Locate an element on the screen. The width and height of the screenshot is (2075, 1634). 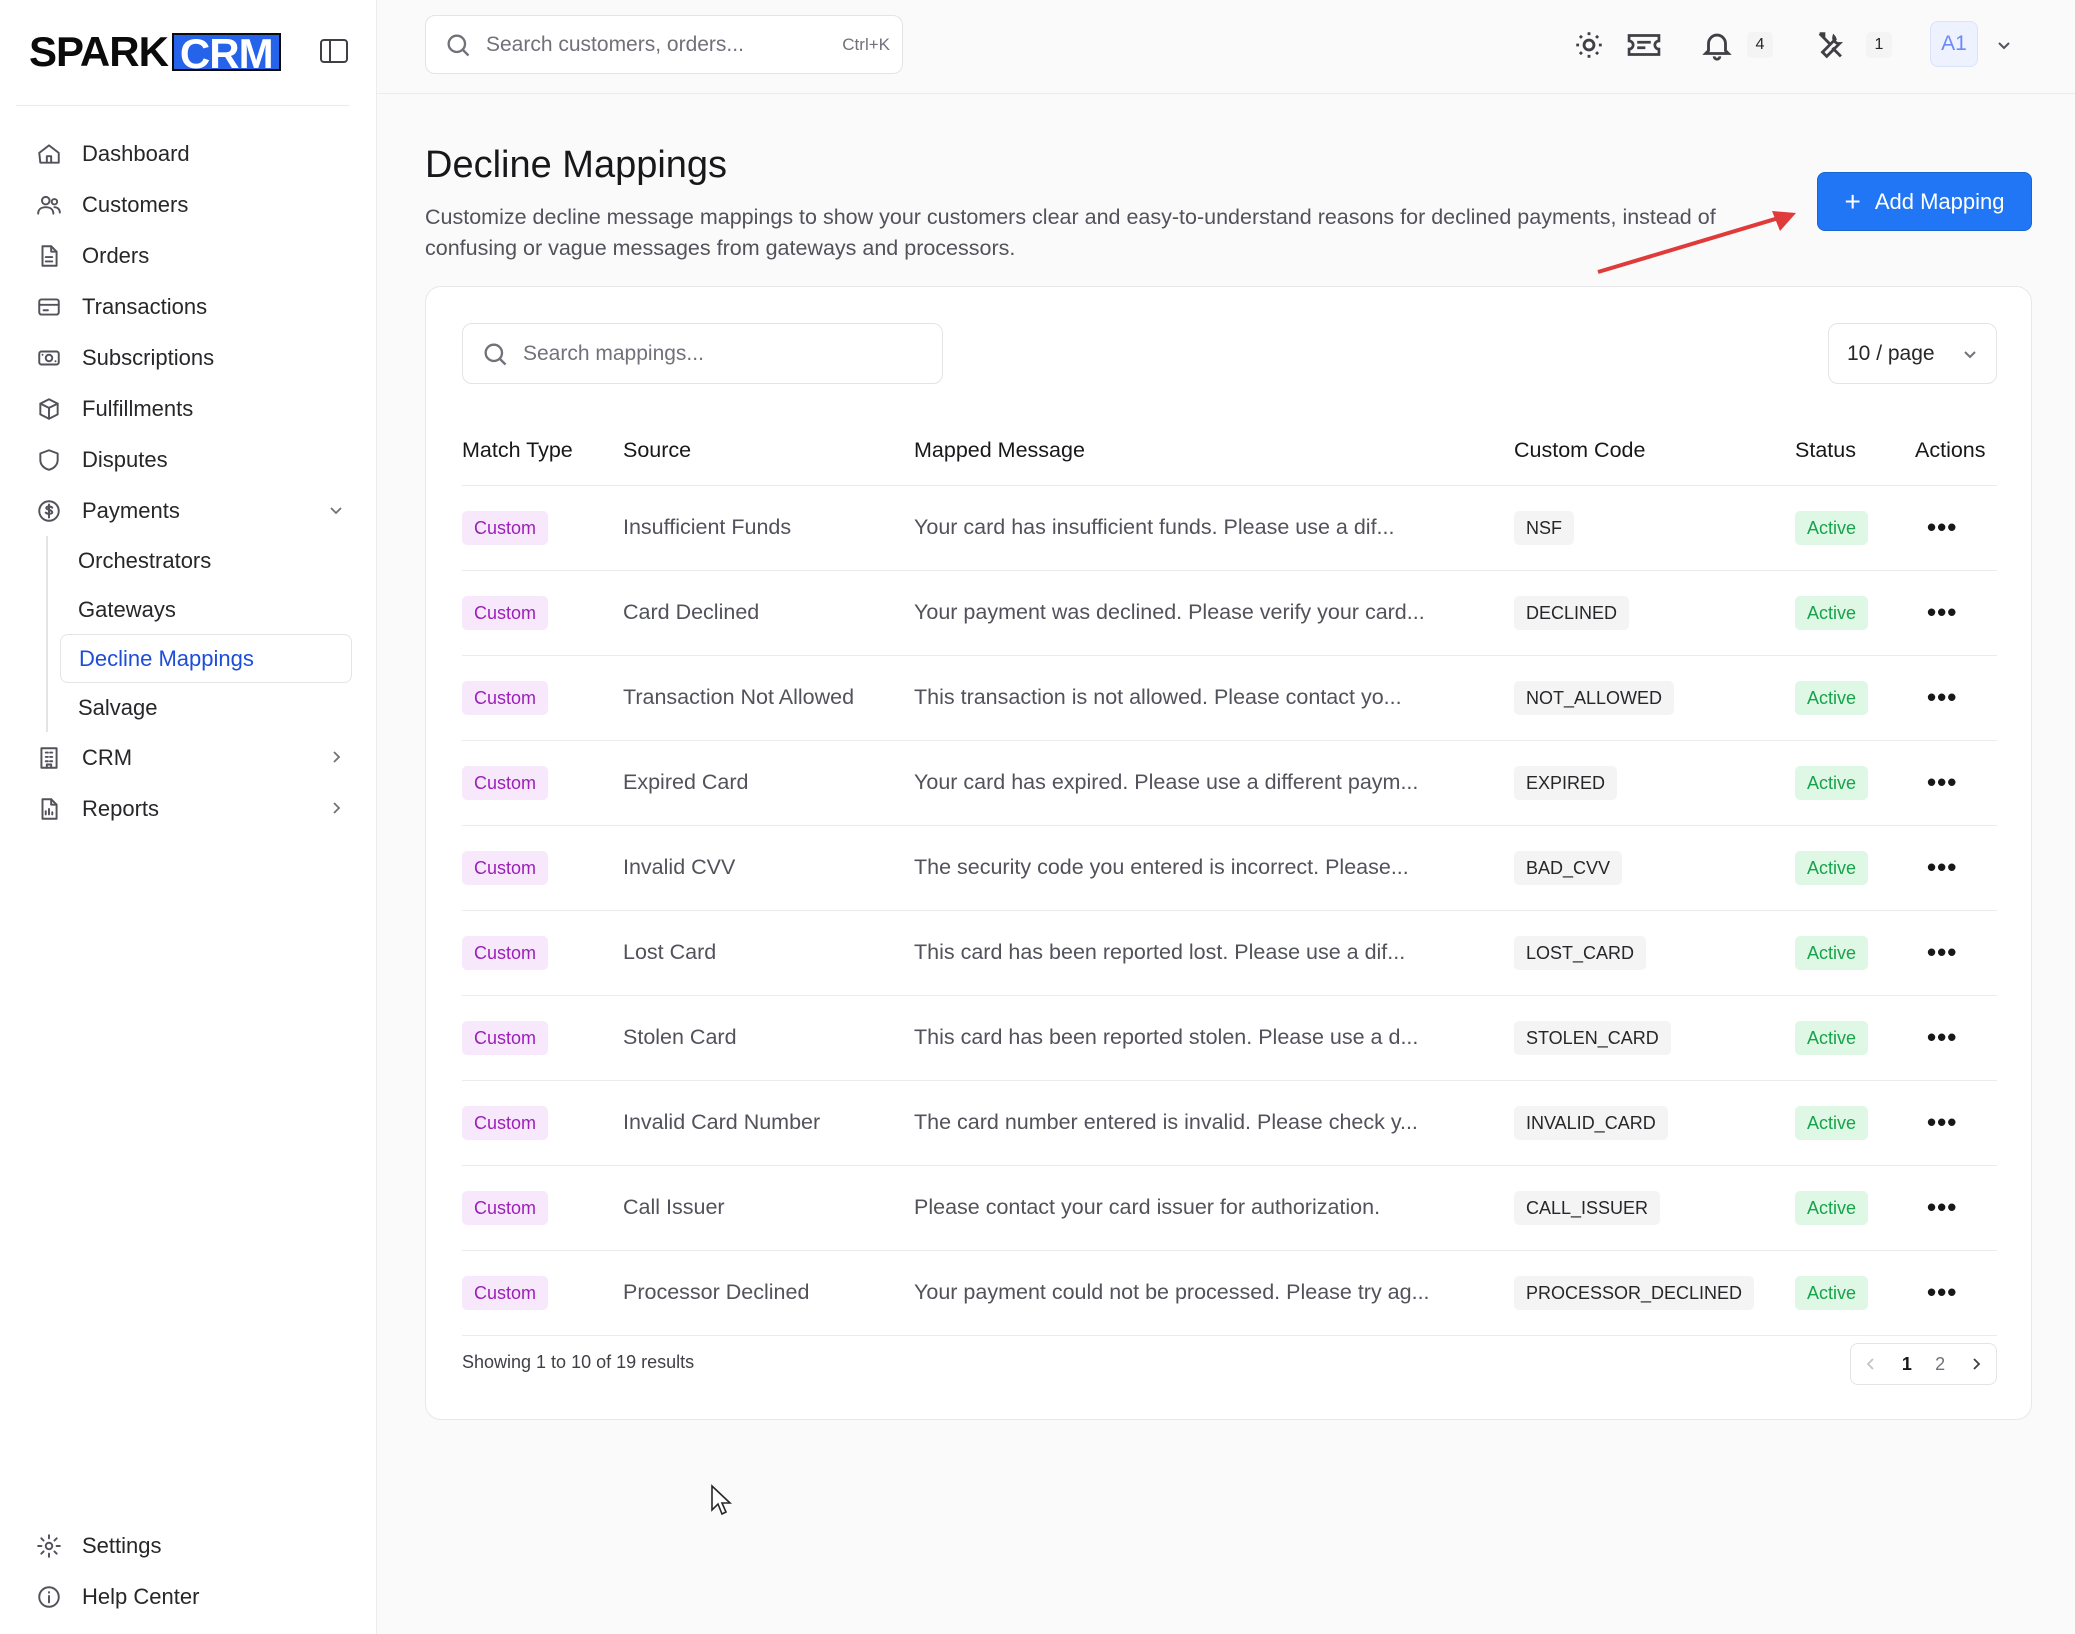
sidebar-item-gateways: Gateways is located at coordinates (206, 609).